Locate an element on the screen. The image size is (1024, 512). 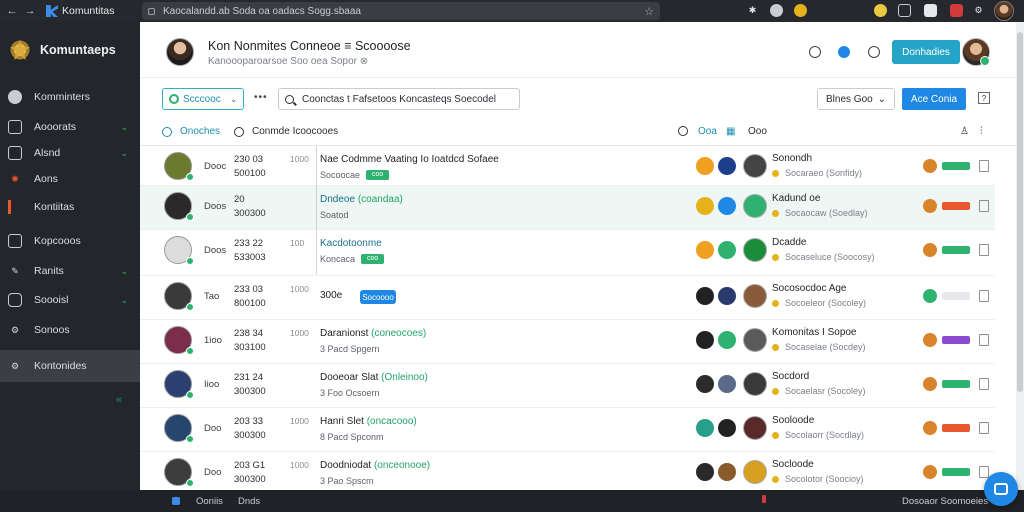
footer-item: Dosoaor Soomoeies is located at coordinates (945, 501).